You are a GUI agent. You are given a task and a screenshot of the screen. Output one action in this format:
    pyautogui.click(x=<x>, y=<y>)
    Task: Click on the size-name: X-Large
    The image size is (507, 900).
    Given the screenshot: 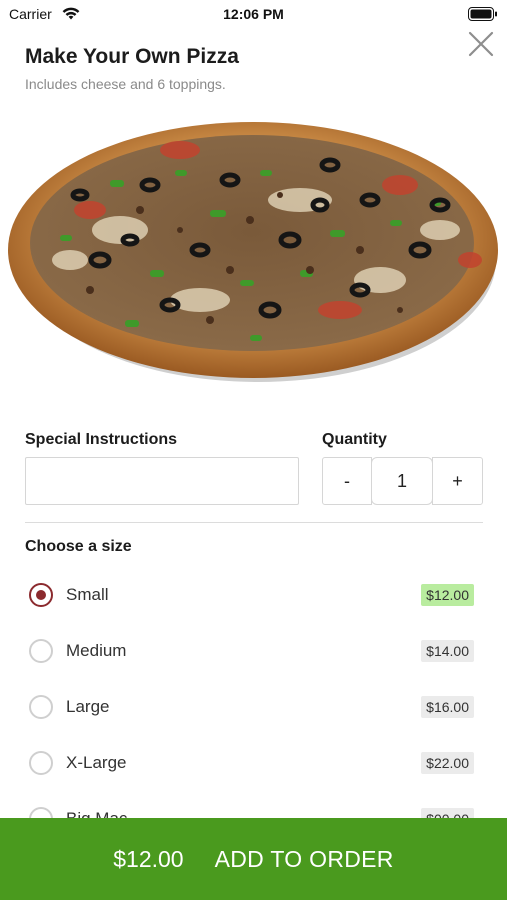 What is the action you would take?
    pyautogui.click(x=96, y=762)
    